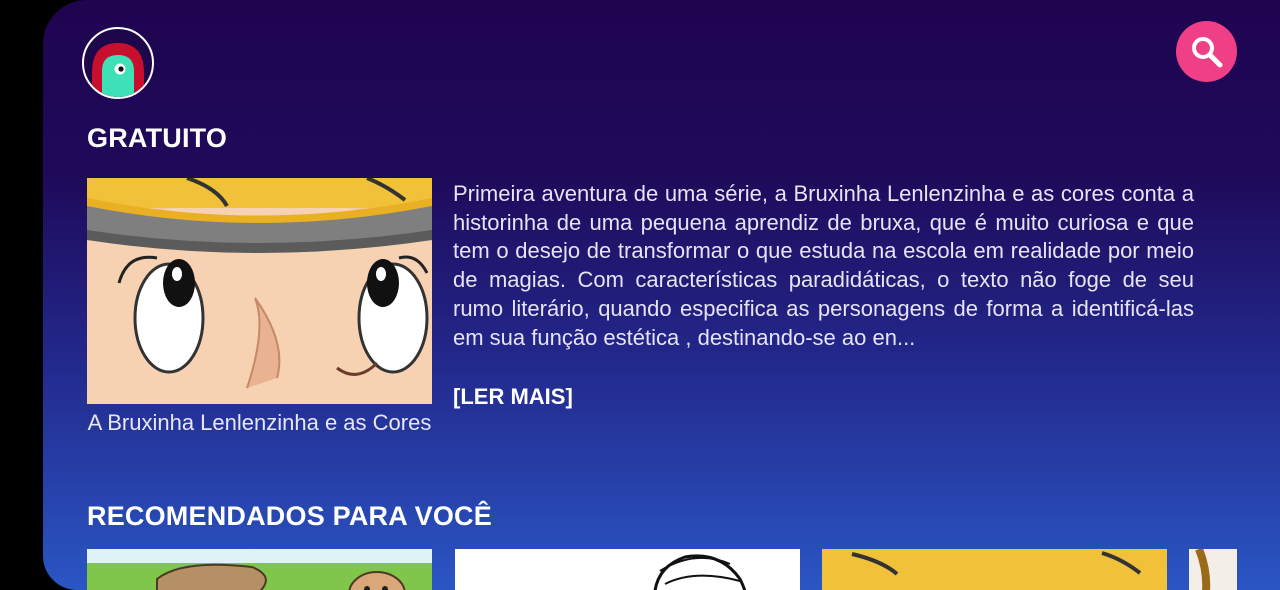 The height and width of the screenshot is (590, 1280). I want to click on search-icon, so click(1206, 51).